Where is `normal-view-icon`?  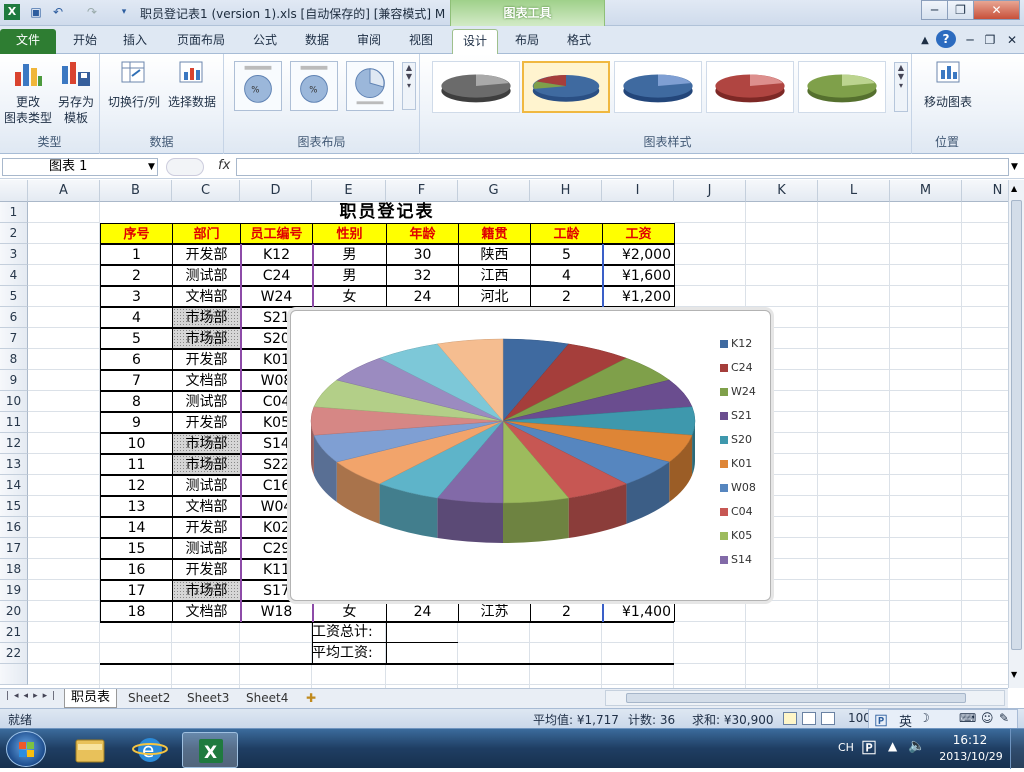 normal-view-icon is located at coordinates (790, 718).